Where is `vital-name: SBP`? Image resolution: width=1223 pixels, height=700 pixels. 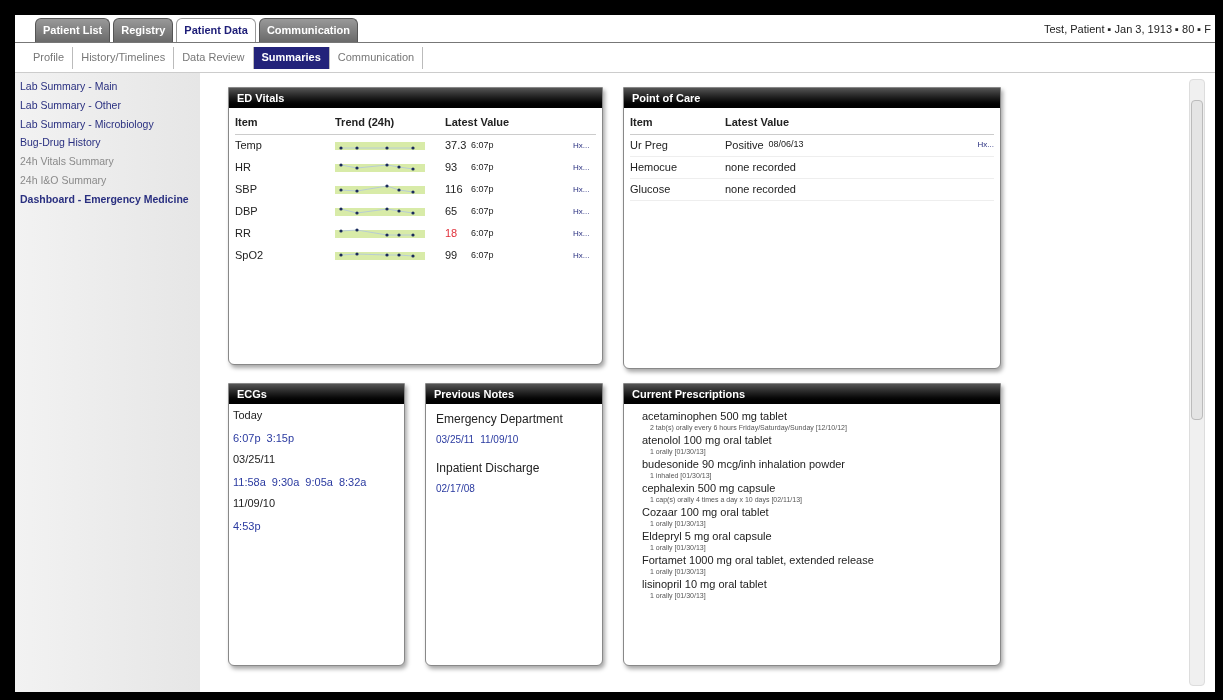
vital-name: SBP is located at coordinates (246, 190).